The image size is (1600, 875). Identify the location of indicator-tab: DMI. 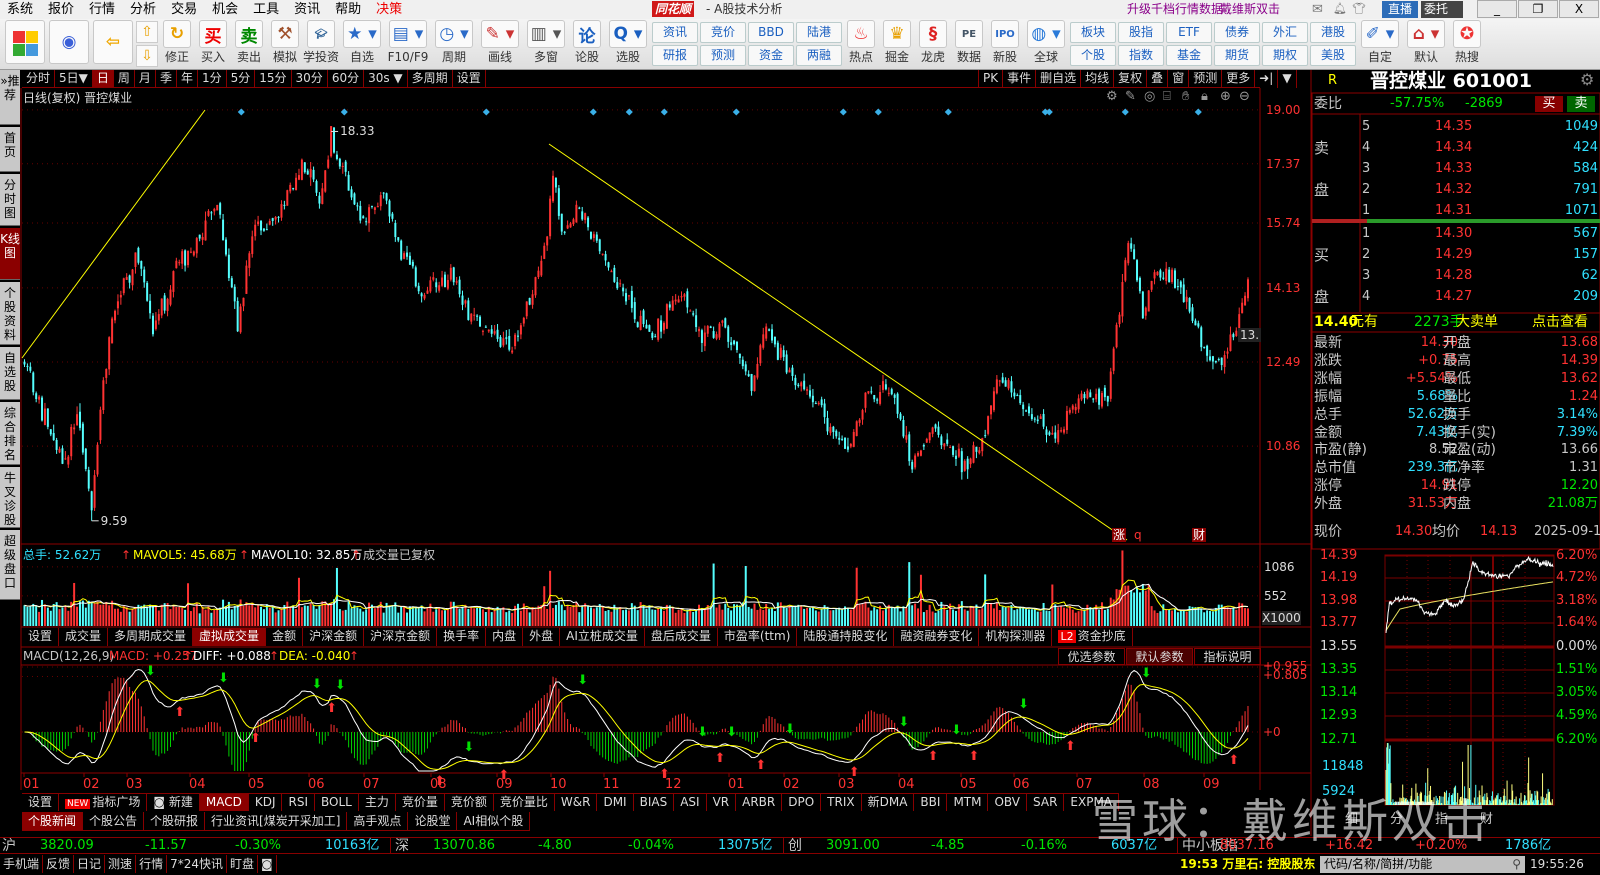
(615, 802).